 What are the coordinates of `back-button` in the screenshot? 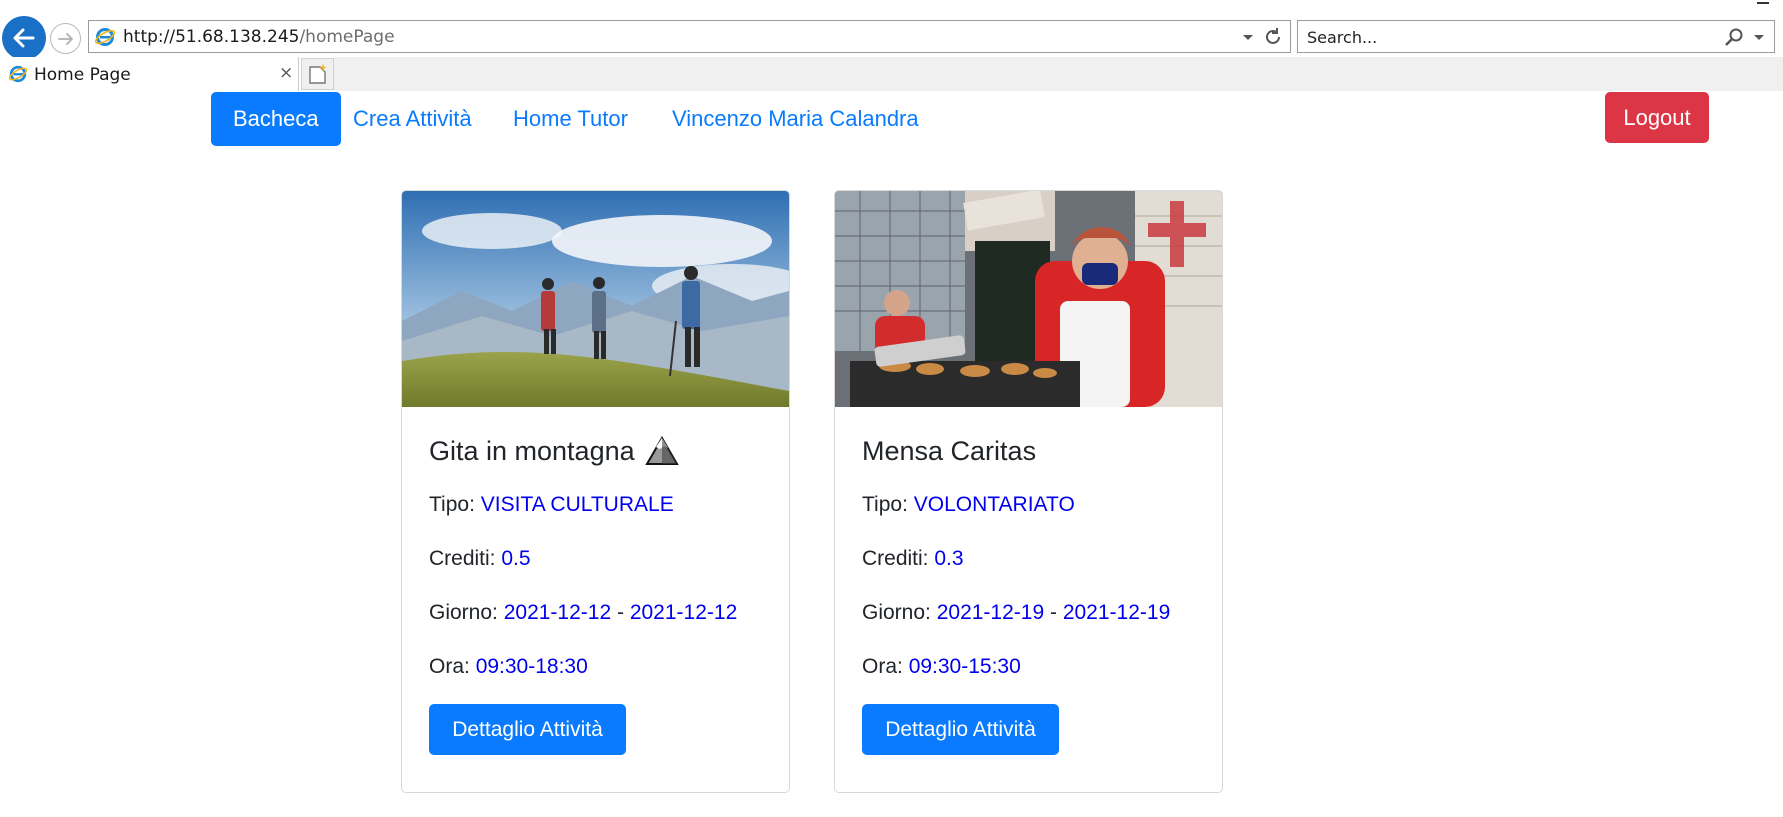 It's located at (24, 38).